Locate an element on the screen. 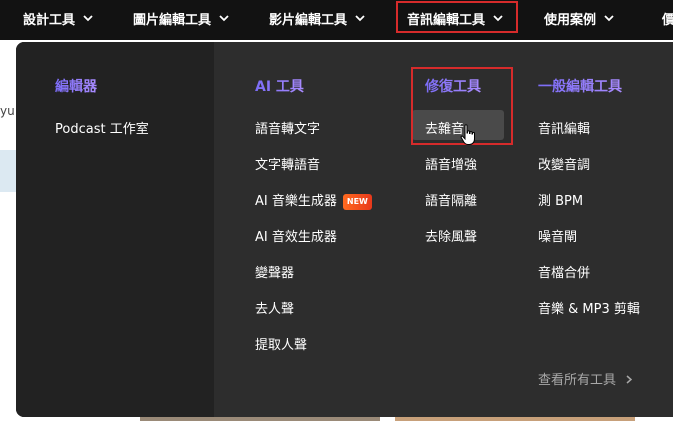 This screenshot has height=421, width=673. heading-repair-tools: 修復工具 is located at coordinates (453, 86).